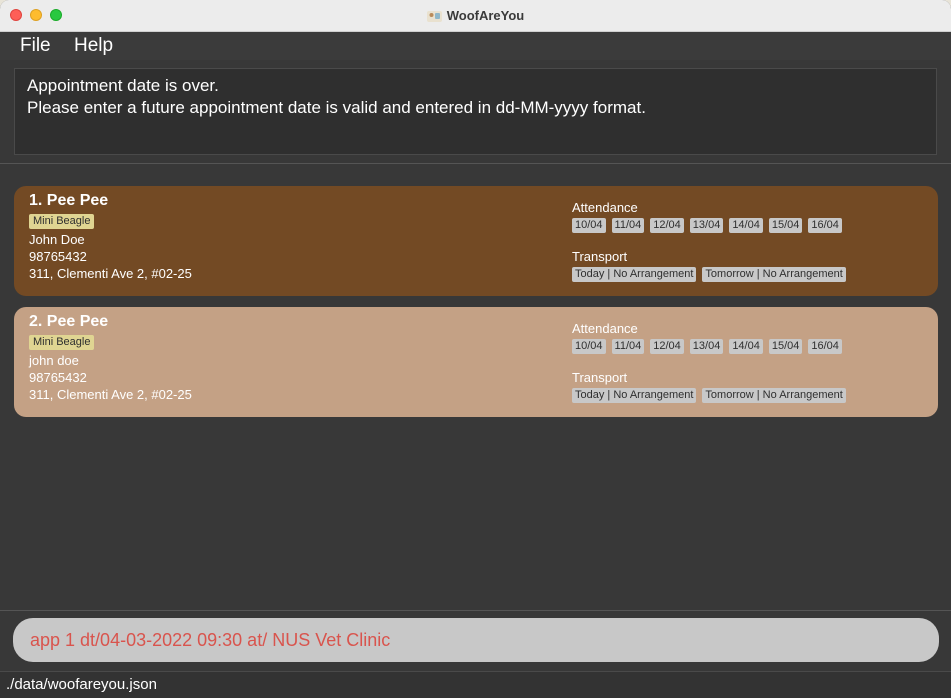  What do you see at coordinates (54, 360) in the screenshot?
I see `owner-name: john doe` at bounding box center [54, 360].